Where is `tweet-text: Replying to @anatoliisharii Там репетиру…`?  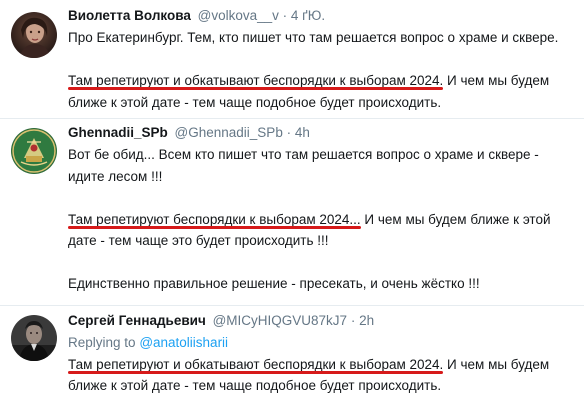 tweet-text: Replying to @anatoliisharii Там репетиру… is located at coordinates (321, 364).